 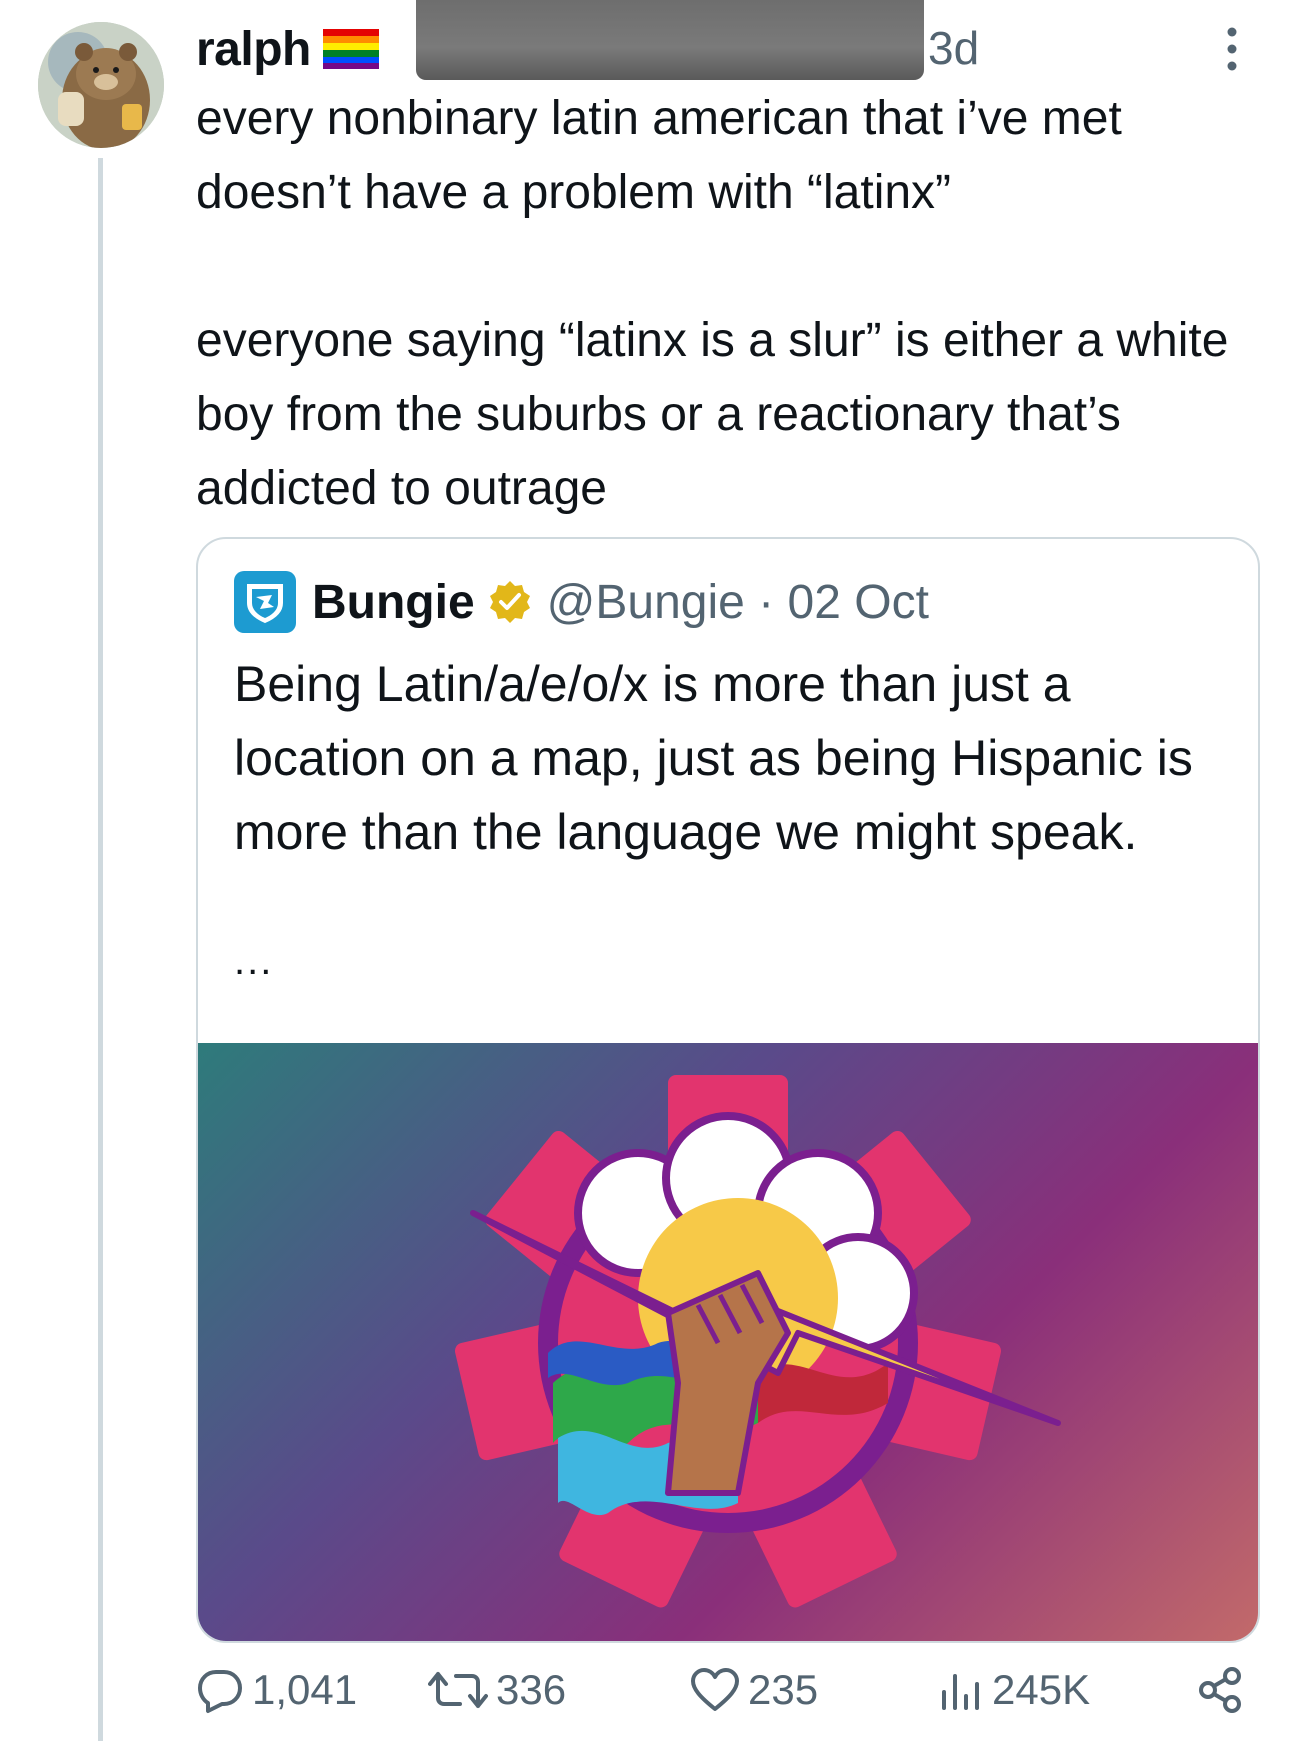 I want to click on bungie-avatar, so click(x=265, y=602).